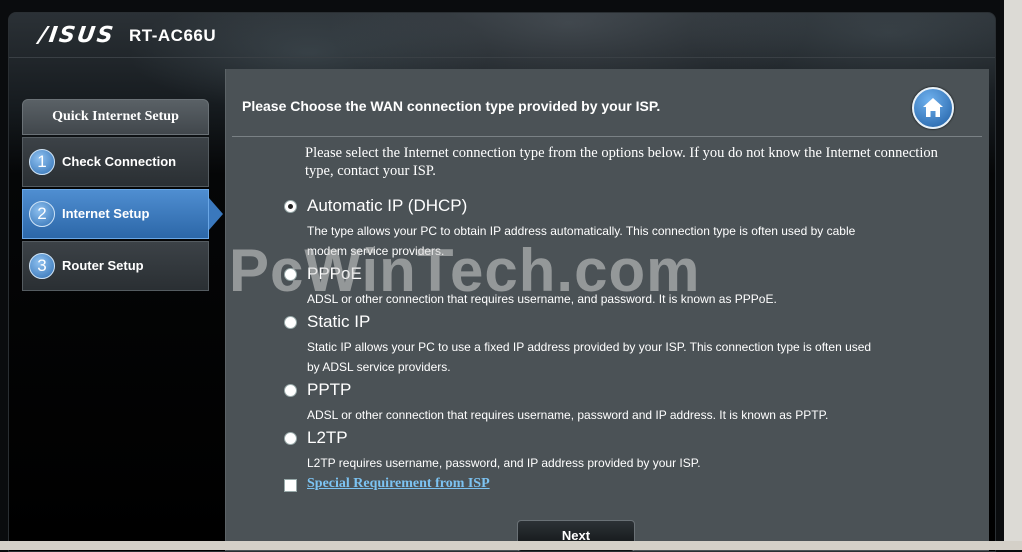 The width and height of the screenshot is (1022, 552). I want to click on option-label: PPPoE, so click(334, 273).